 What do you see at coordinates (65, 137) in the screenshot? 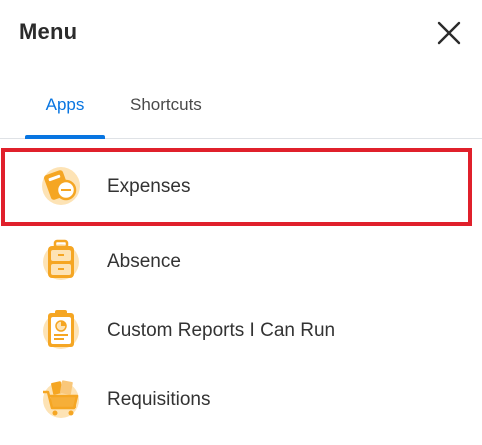
I see `active-tab-indicator` at bounding box center [65, 137].